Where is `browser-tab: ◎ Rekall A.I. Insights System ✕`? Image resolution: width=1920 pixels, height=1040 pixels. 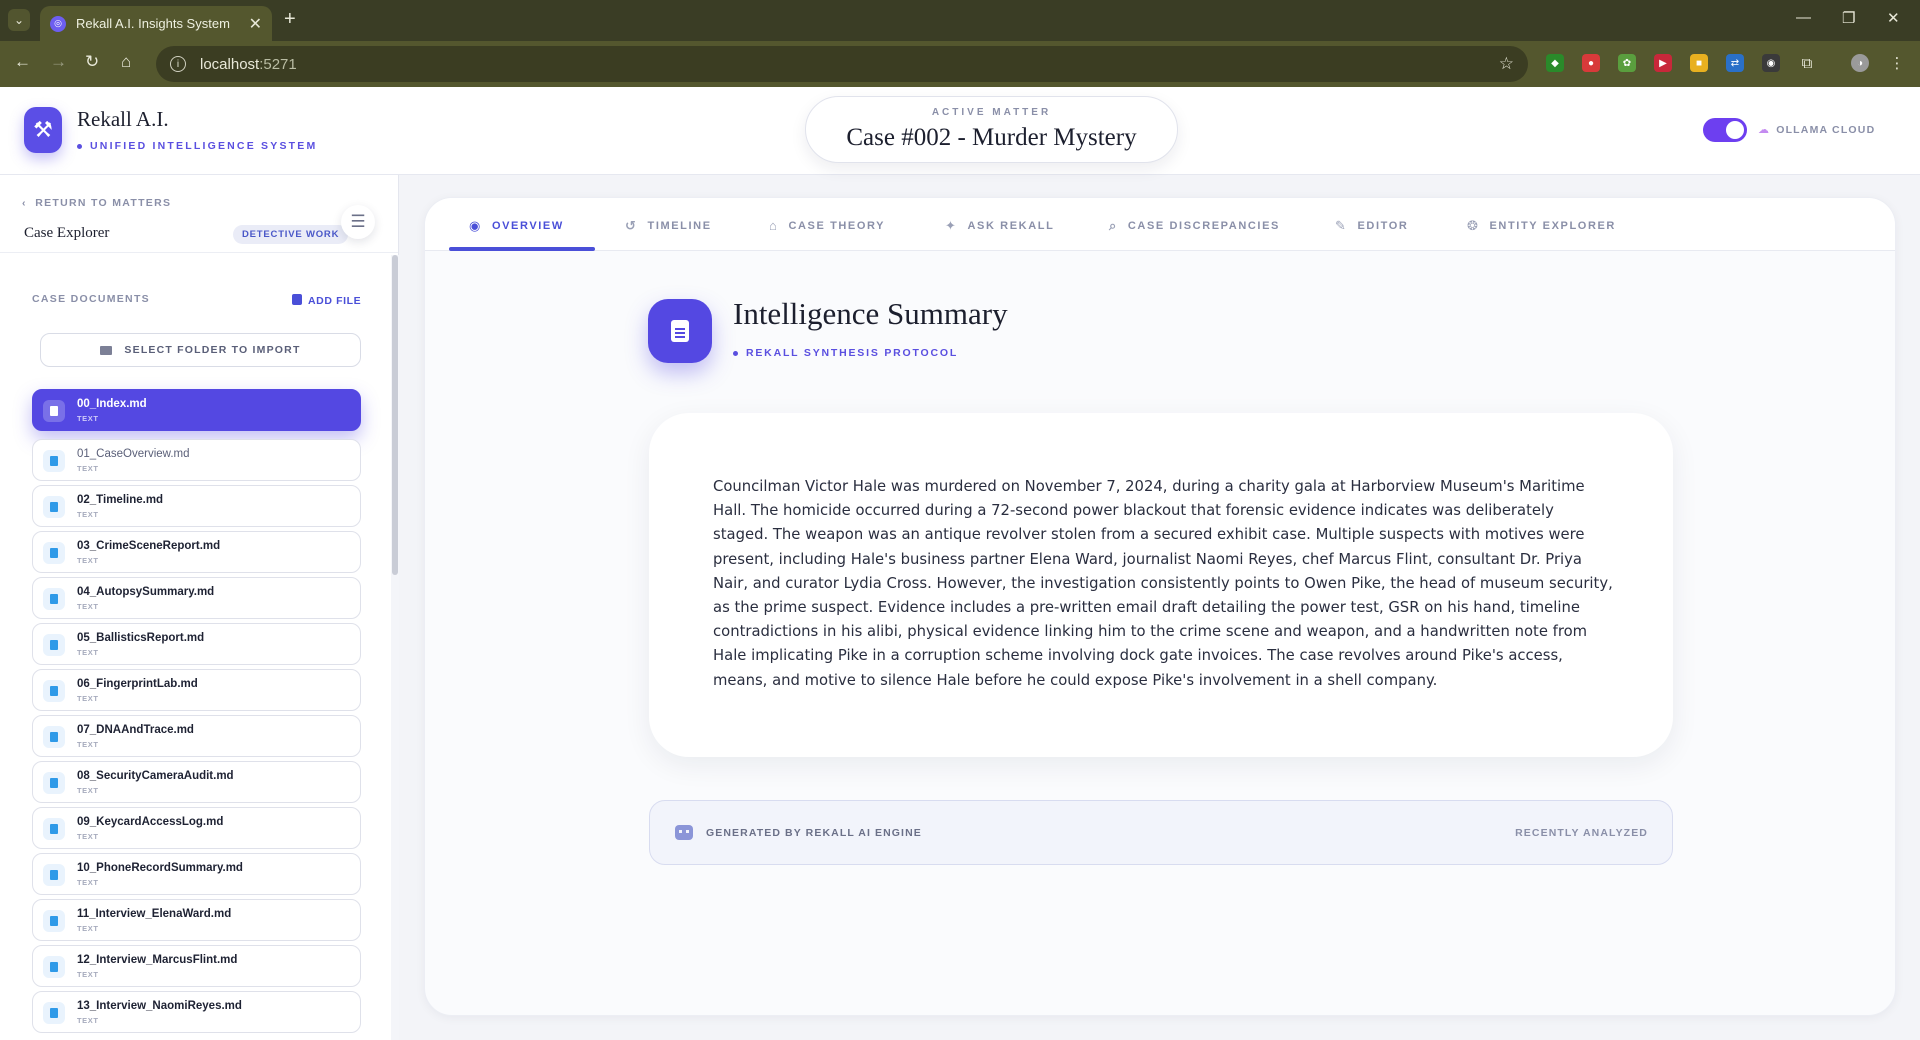 browser-tab: ◎ Rekall A.I. Insights System ✕ is located at coordinates (156, 23).